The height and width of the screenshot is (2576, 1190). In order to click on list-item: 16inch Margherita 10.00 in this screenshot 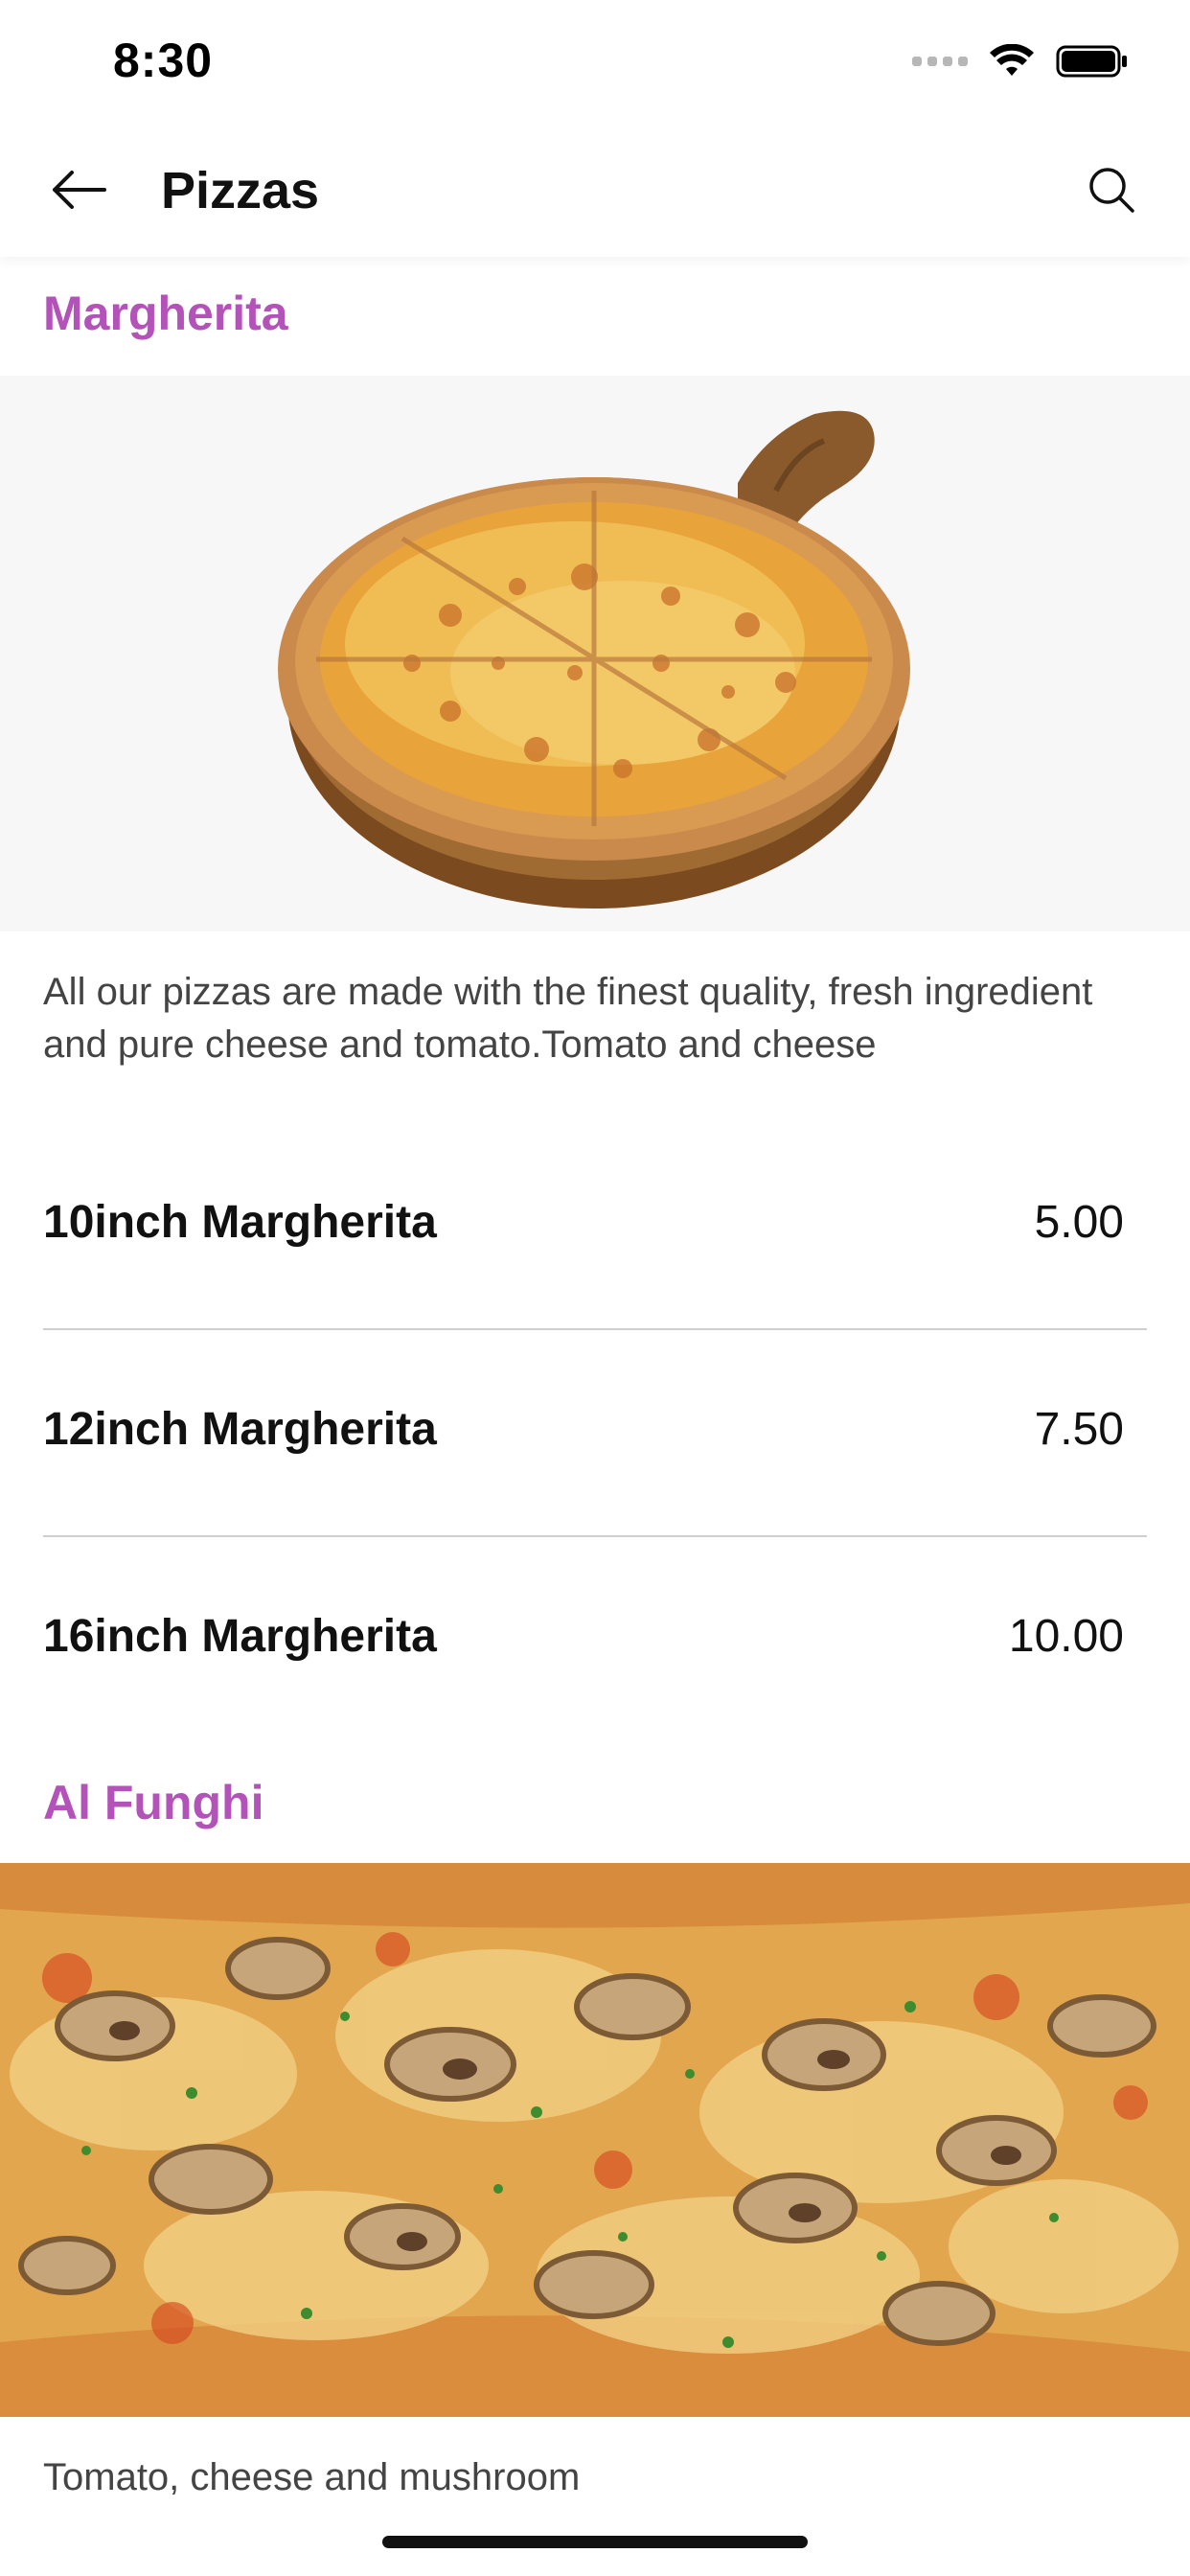, I will do `click(584, 1644)`.